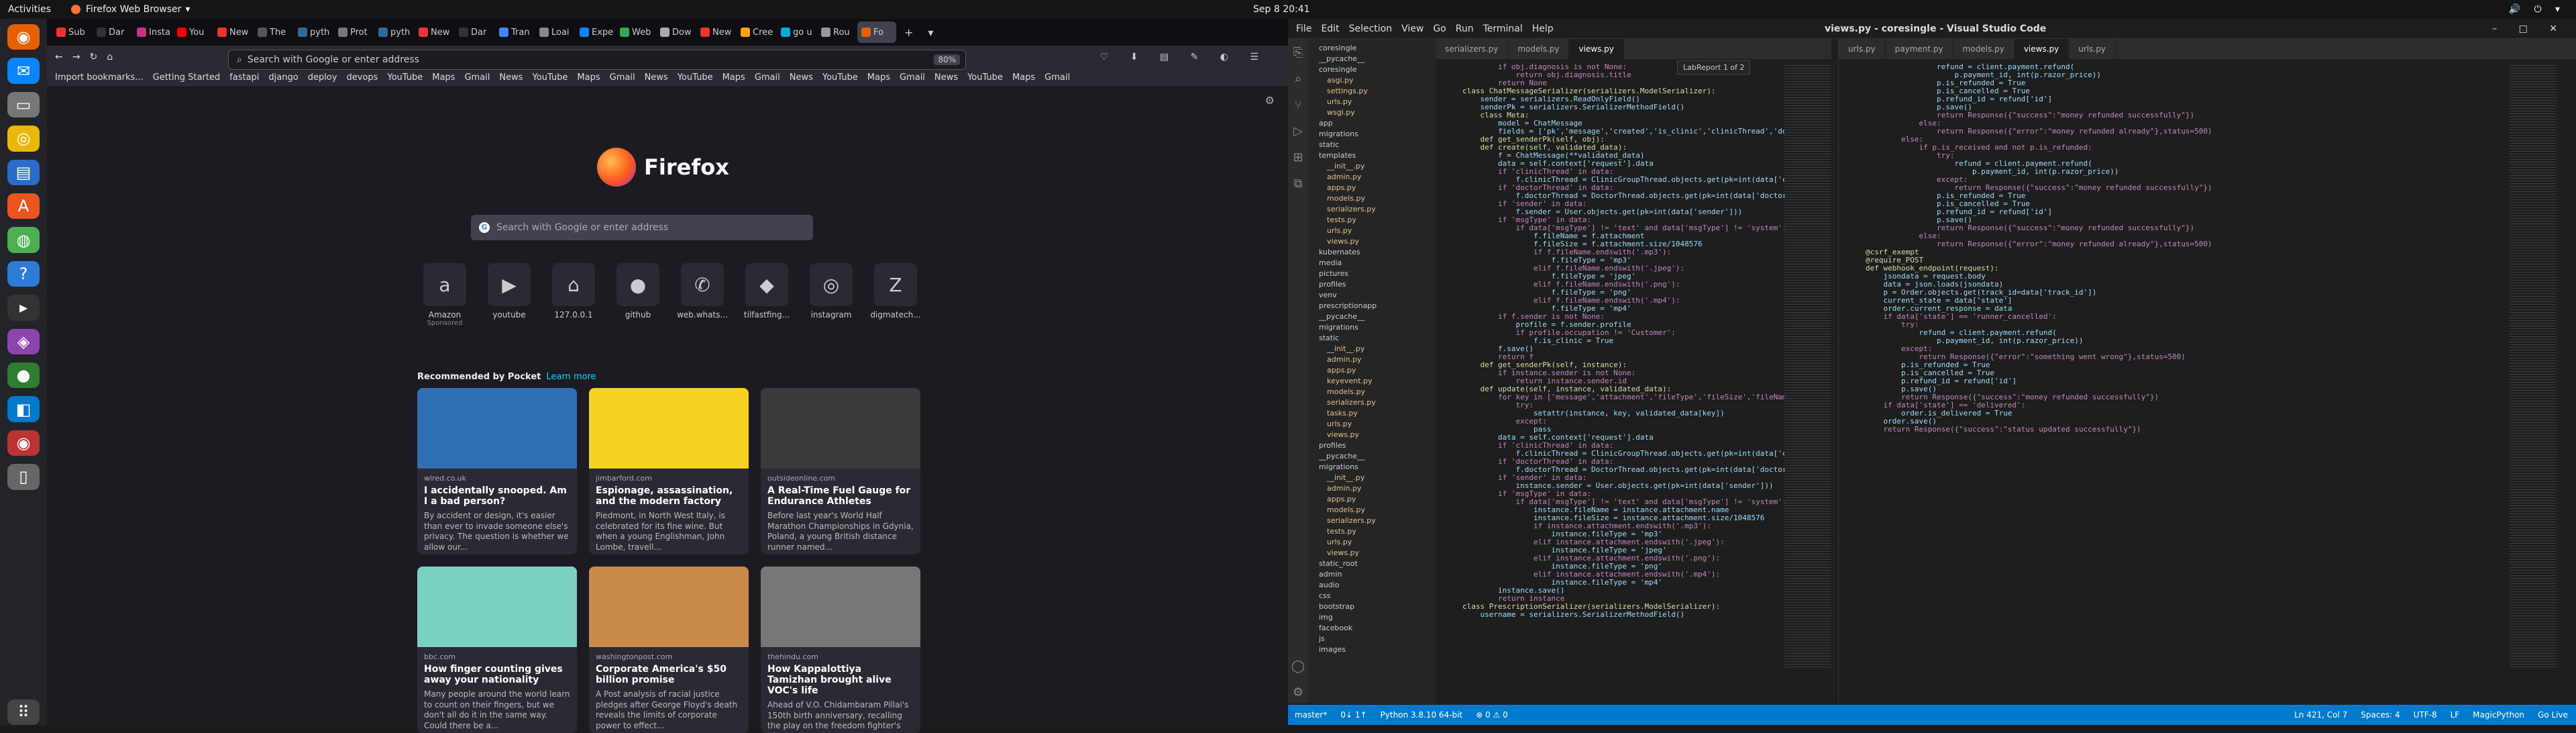 This screenshot has height=733, width=2576. What do you see at coordinates (187, 77) in the screenshot?
I see `bookmark-item: Getting Started` at bounding box center [187, 77].